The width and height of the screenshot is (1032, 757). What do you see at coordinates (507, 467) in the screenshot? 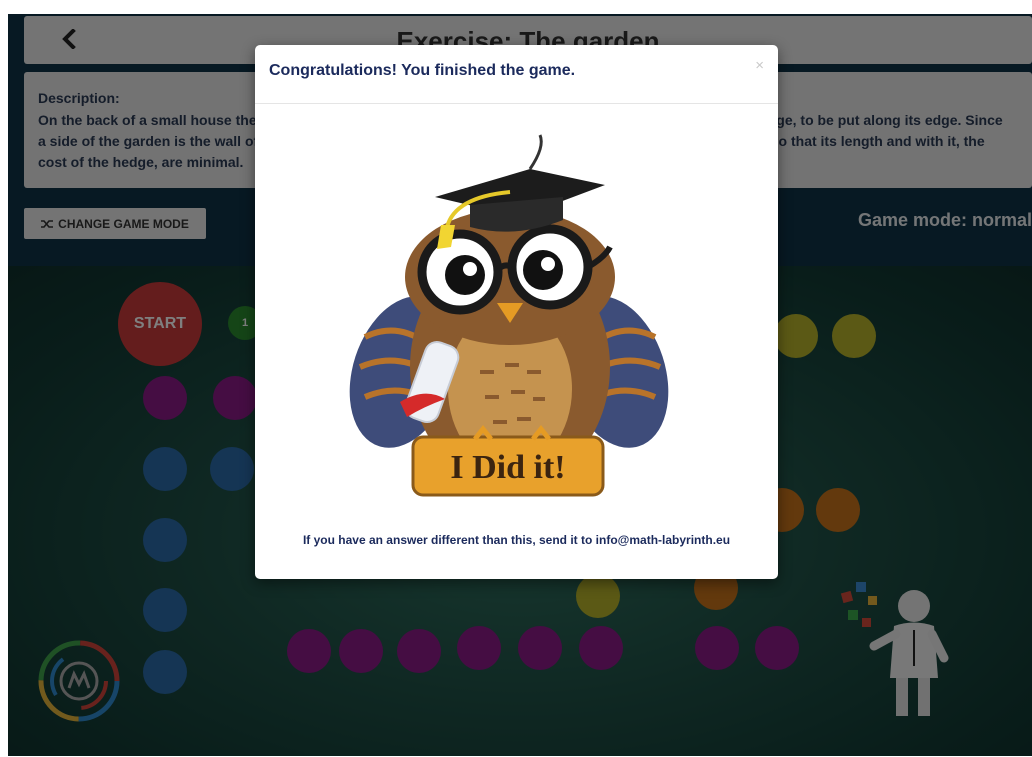
I see `banner-text: I Did it!` at bounding box center [507, 467].